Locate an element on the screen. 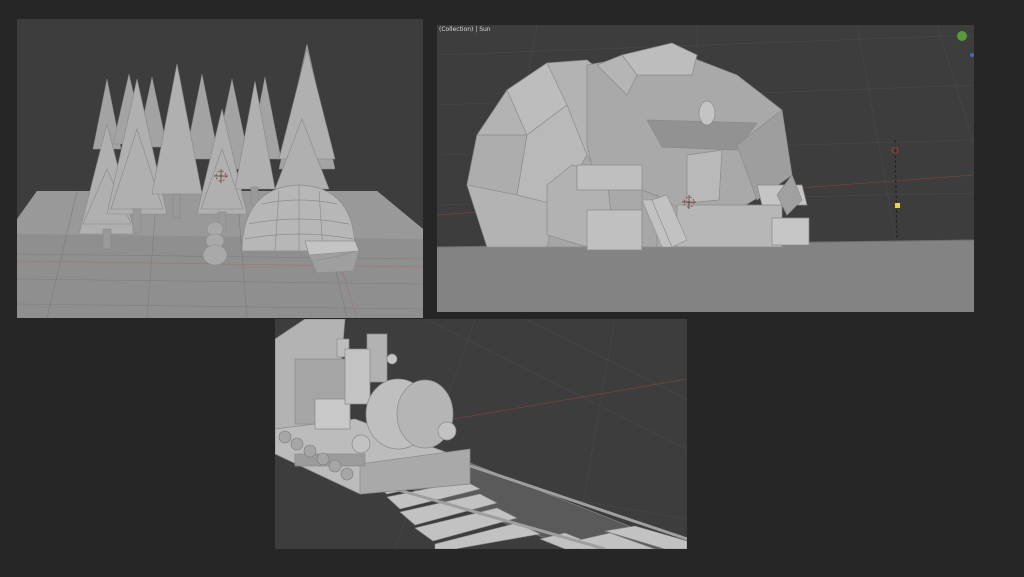  viewport-header-text: (Collection) | Sun is located at coordinates (465, 29).